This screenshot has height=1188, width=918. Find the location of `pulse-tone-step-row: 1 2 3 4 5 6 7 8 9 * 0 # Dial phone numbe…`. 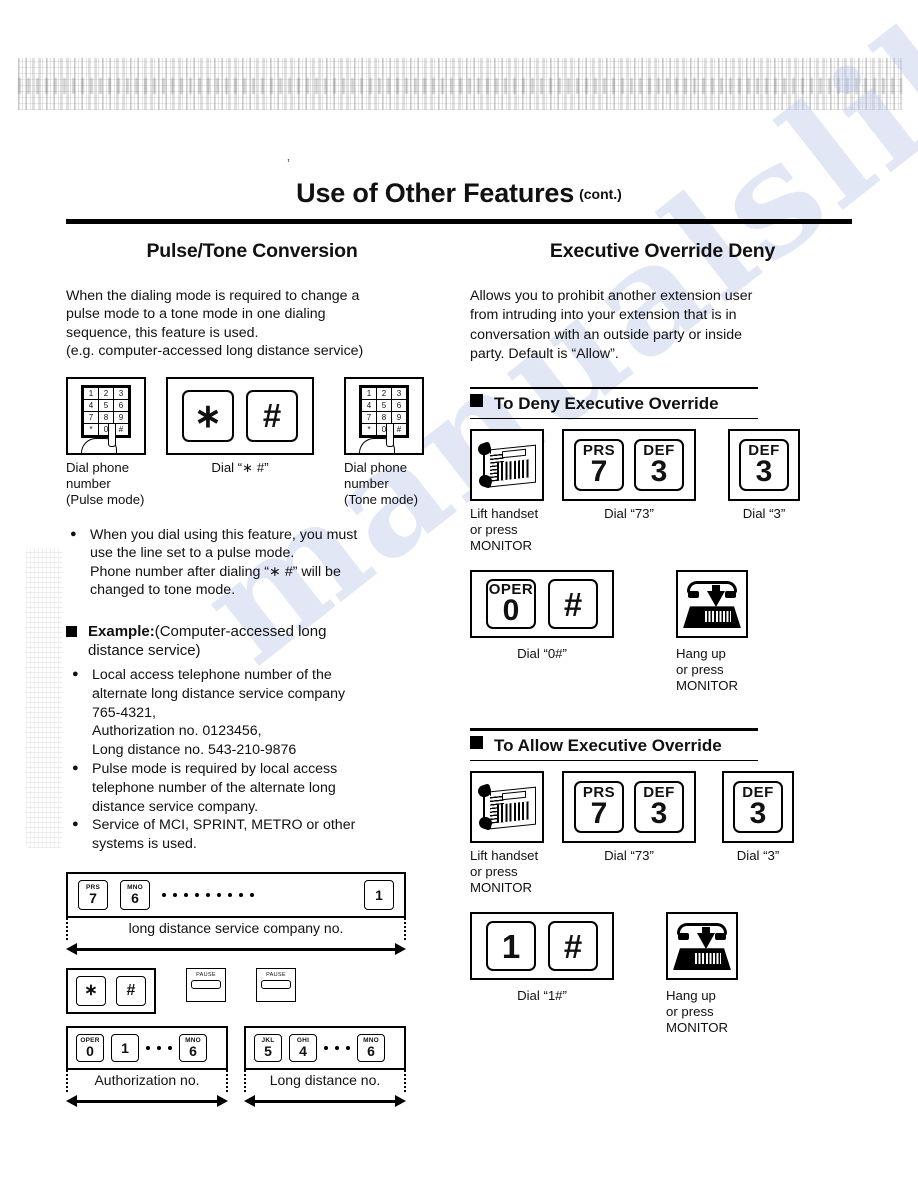

pulse-tone-step-row: 1 2 3 4 5 6 7 8 9 * 0 # Dial phone numbe… is located at coordinates (252, 442).